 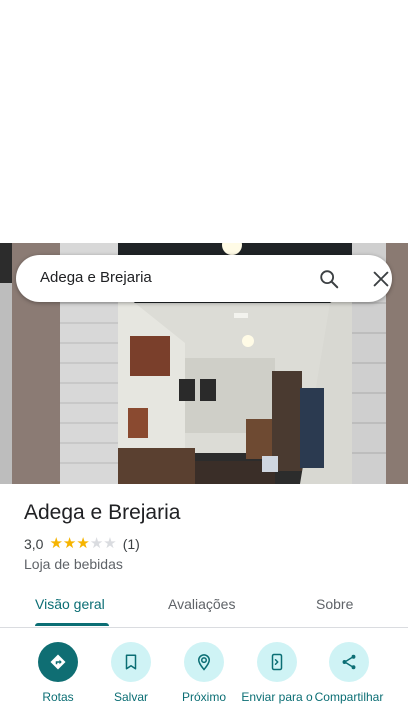 I want to click on search-icon, so click(x=329, y=279).